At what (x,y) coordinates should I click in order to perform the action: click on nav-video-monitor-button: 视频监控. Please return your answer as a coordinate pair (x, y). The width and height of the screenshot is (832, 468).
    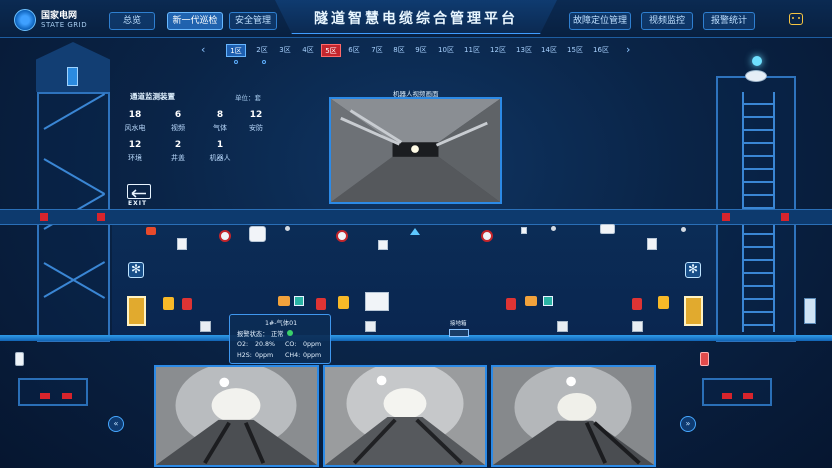
    Looking at the image, I should click on (667, 21).